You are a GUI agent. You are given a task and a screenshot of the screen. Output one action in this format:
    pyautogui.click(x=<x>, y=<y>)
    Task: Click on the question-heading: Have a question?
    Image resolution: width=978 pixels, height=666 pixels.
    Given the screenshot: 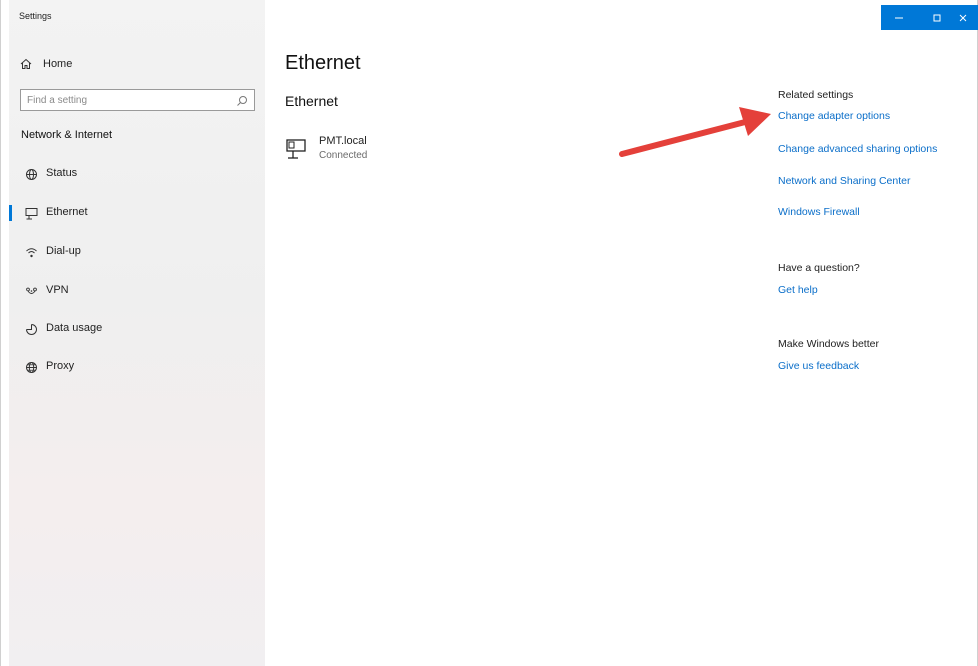 What is the action you would take?
    pyautogui.click(x=819, y=268)
    